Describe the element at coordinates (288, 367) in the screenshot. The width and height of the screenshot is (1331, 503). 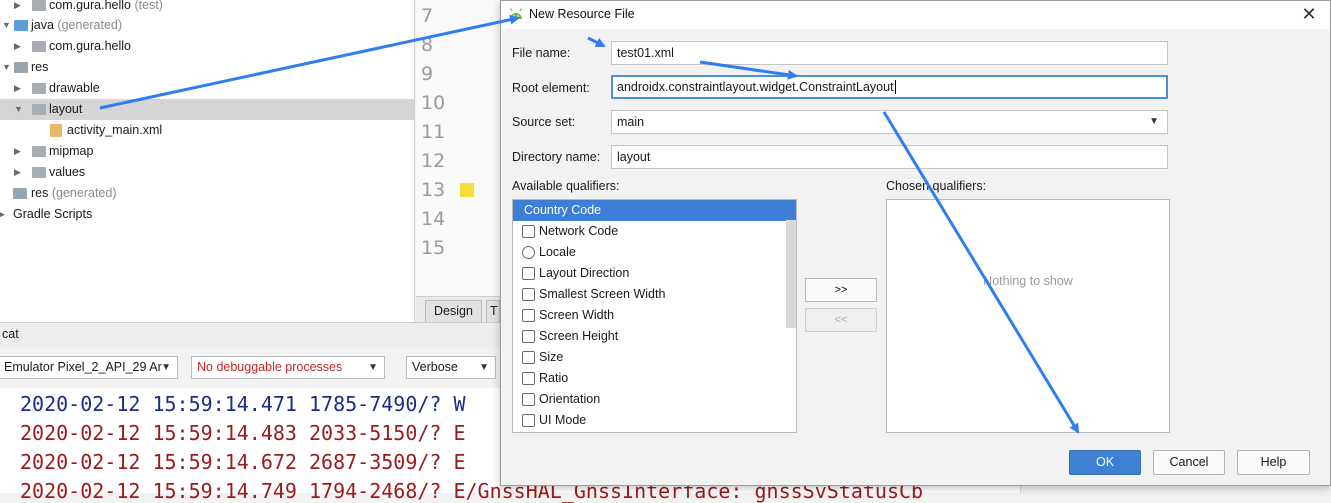
I see `process-dropdown: No debuggable processes ▼` at that location.